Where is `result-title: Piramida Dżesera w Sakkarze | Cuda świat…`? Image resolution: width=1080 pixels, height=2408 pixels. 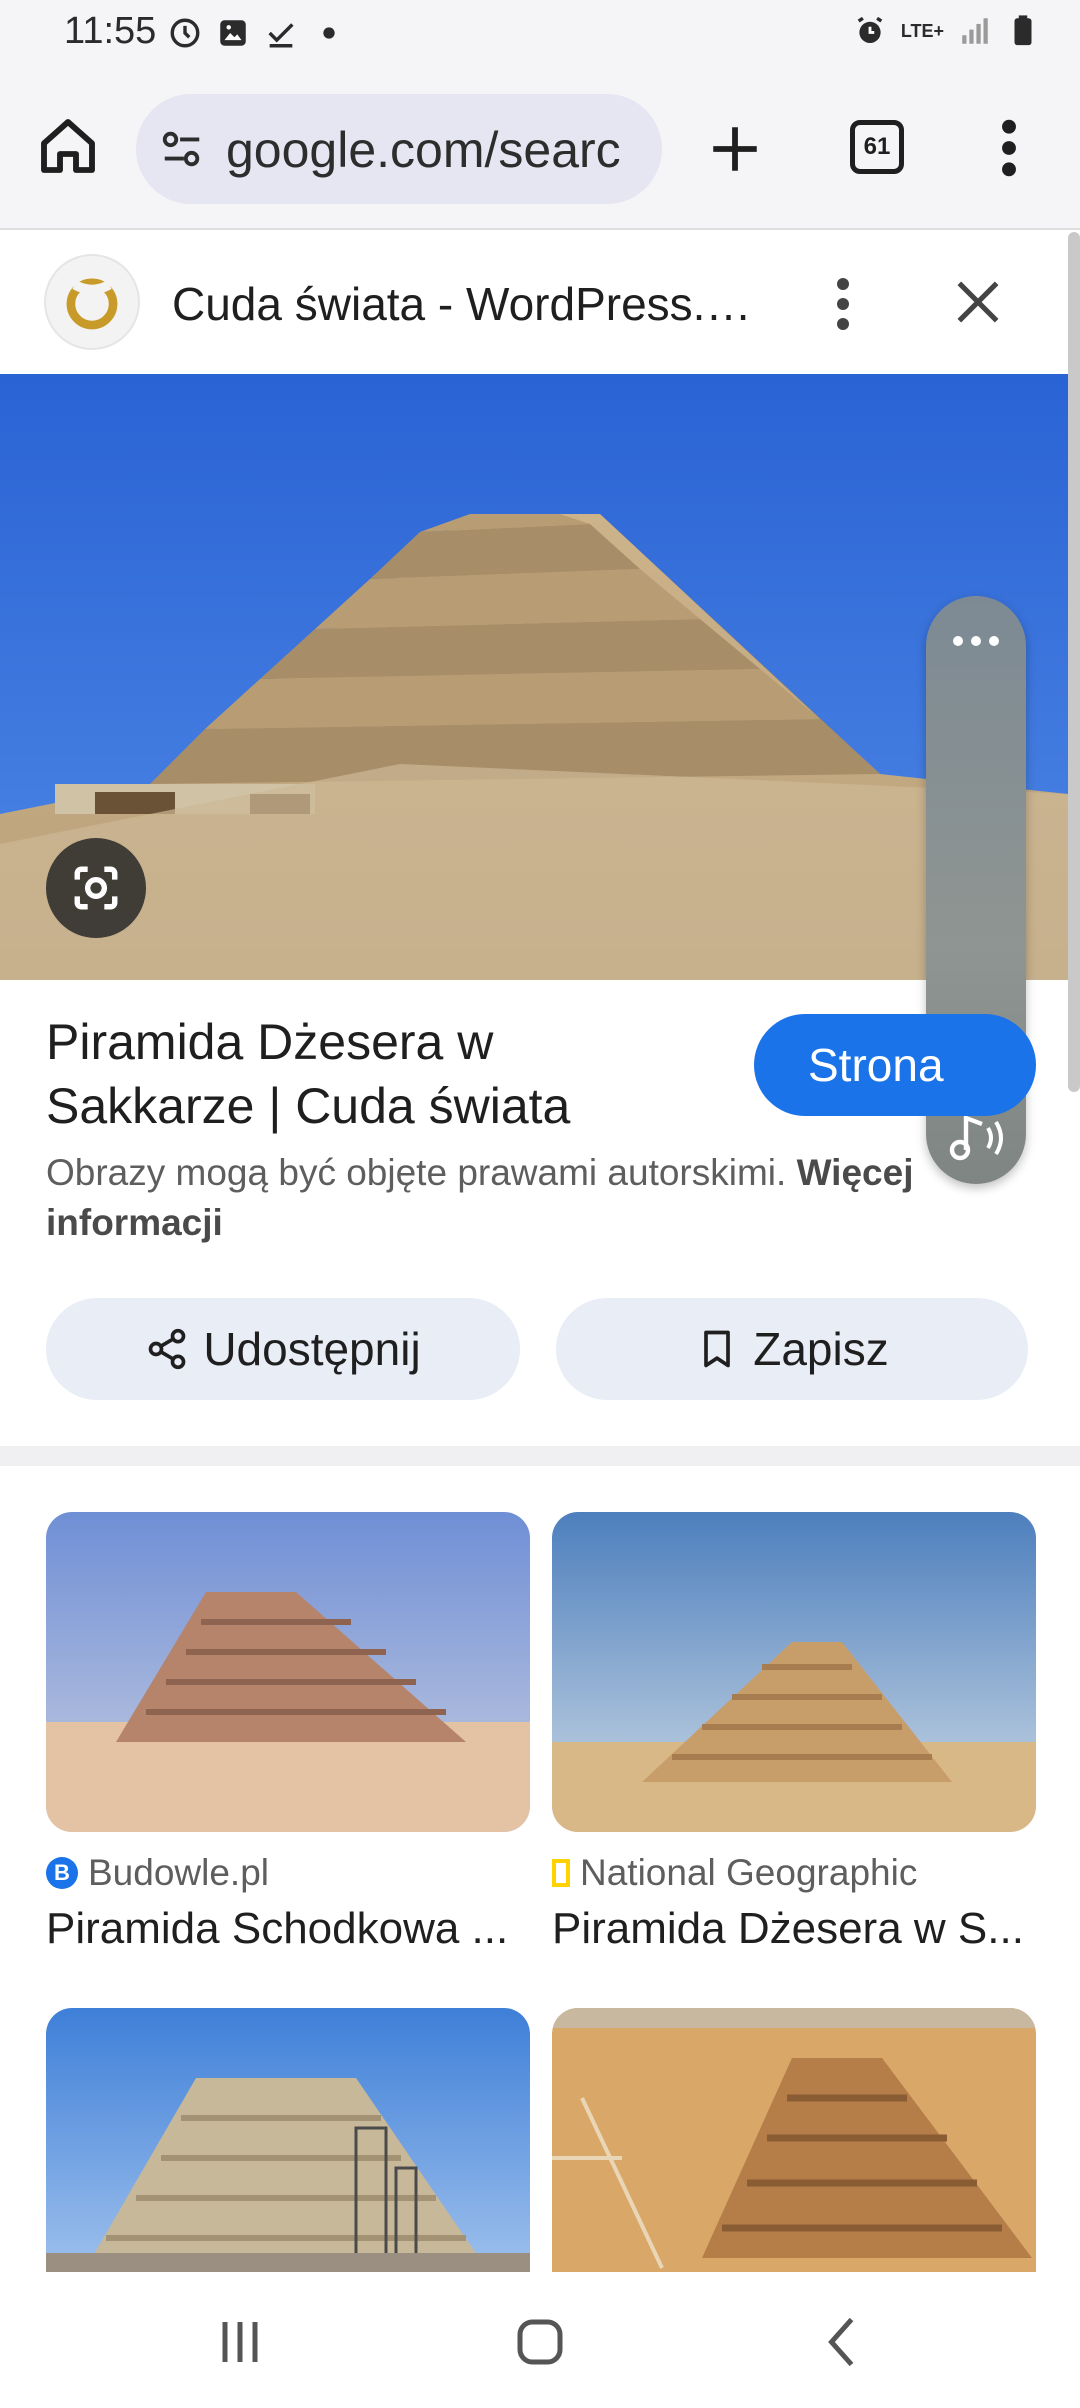
result-title: Piramida Dżesera w Sakkarze | Cuda świat… is located at coordinates (308, 1074).